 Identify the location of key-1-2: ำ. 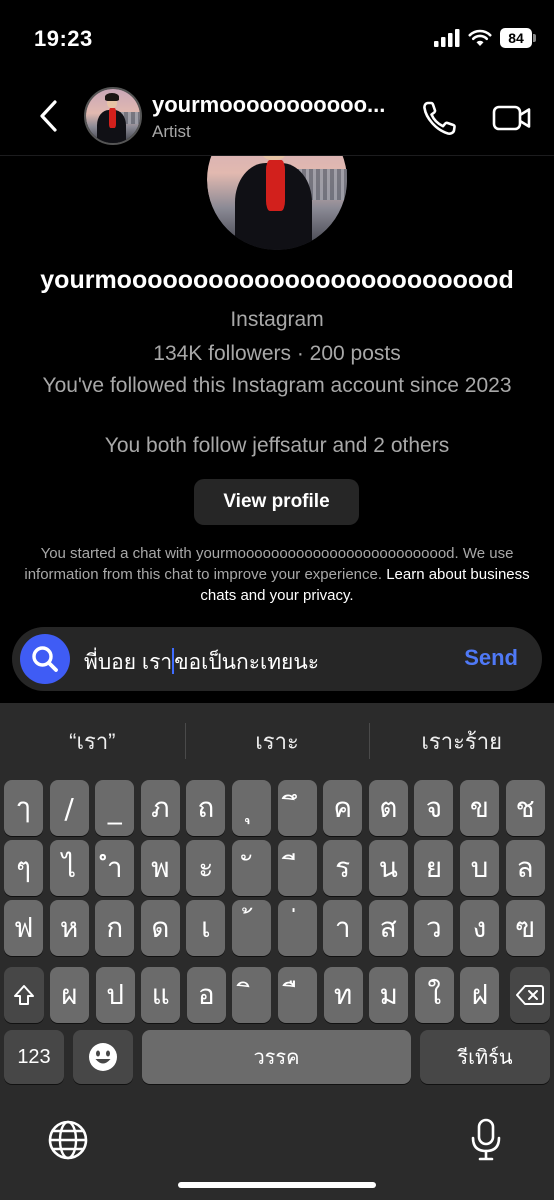
(115, 868).